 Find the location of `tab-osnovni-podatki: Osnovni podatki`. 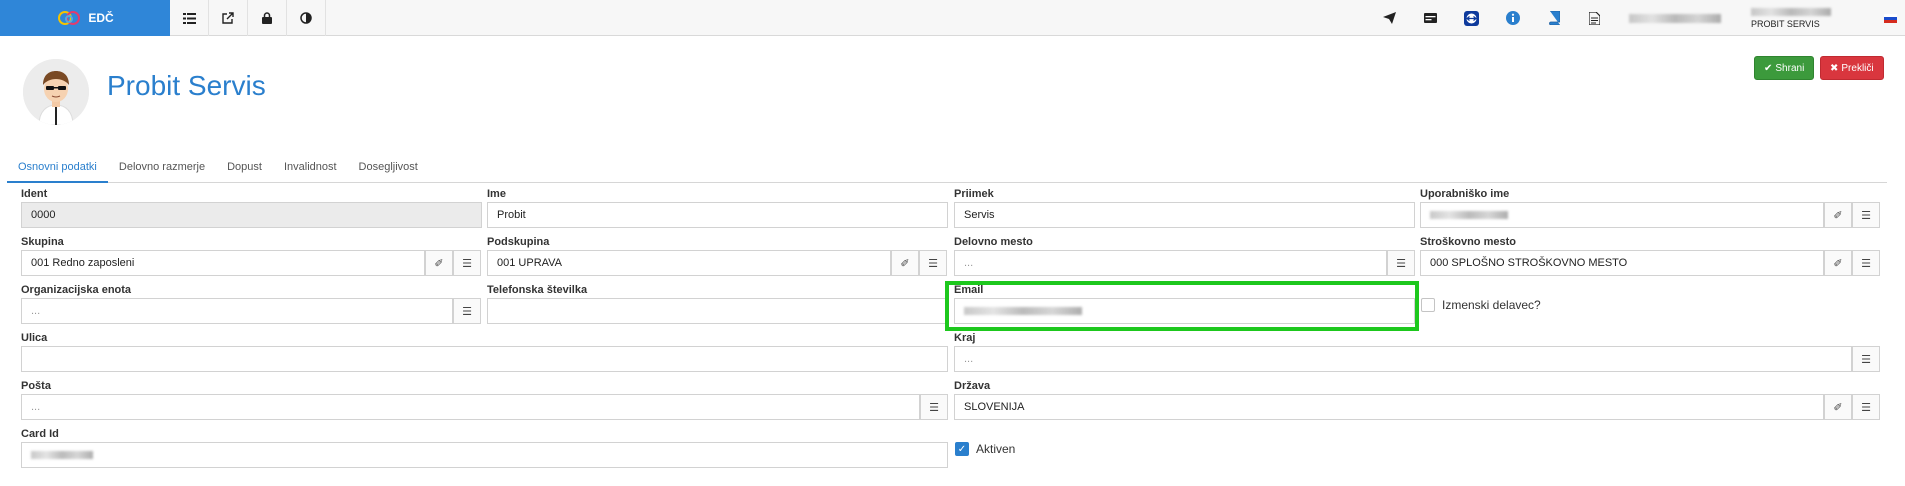

tab-osnovni-podatki: Osnovni podatki is located at coordinates (57, 167).